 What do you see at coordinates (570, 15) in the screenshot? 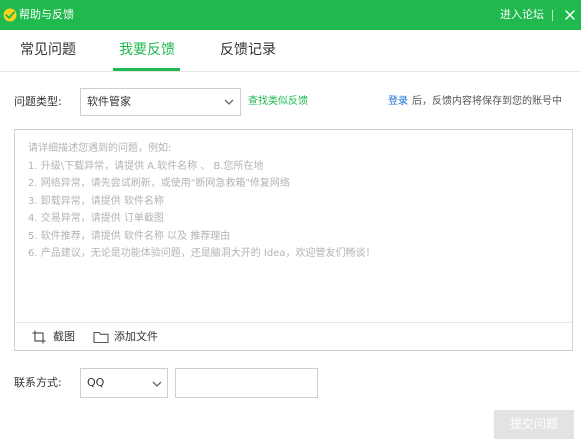
I see `close-icon` at bounding box center [570, 15].